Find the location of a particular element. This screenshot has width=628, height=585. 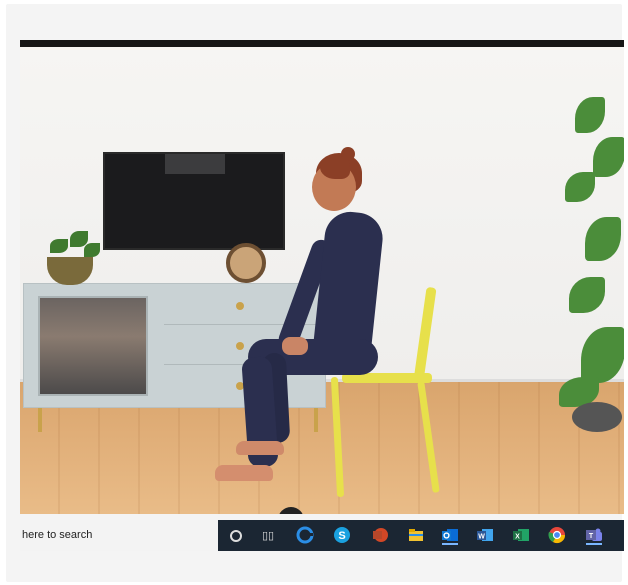

outlook-icon is located at coordinates (450, 535).